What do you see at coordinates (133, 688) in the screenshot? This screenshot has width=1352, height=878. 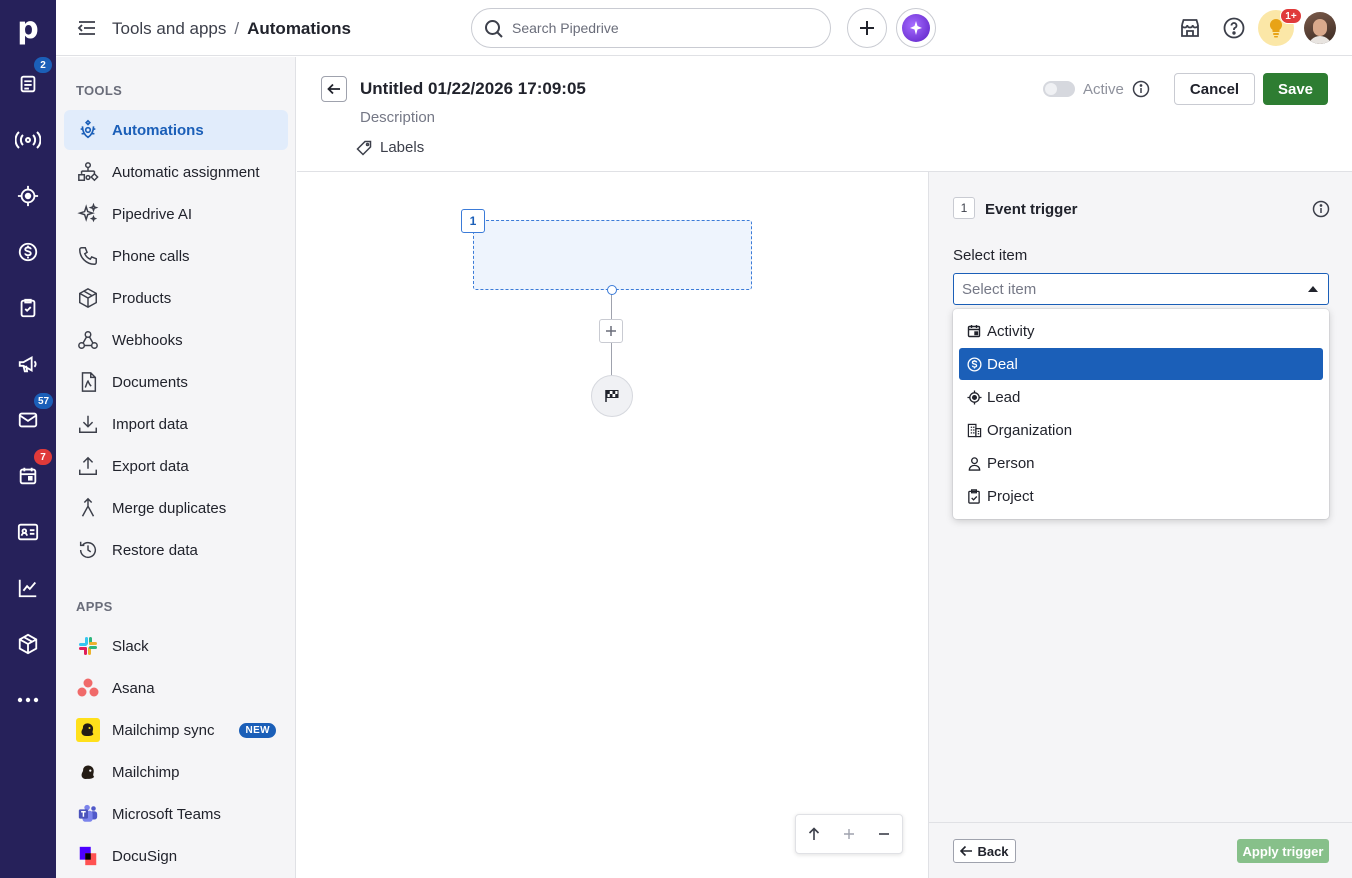 I see `sidebar-item-label: Asana` at bounding box center [133, 688].